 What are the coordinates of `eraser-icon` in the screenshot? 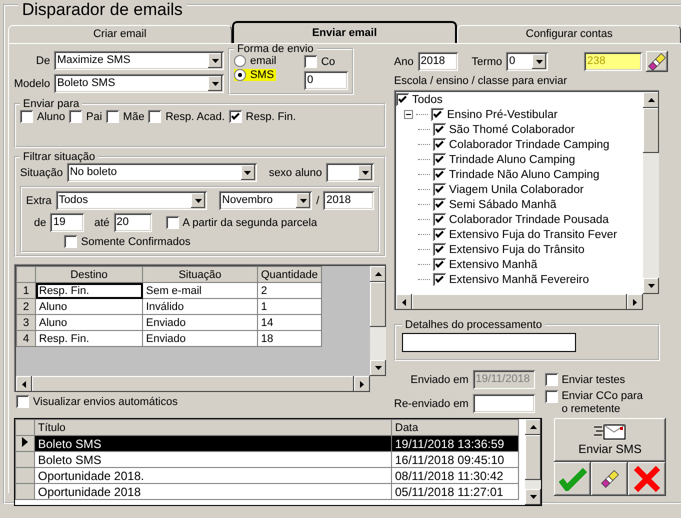 It's located at (610, 479).